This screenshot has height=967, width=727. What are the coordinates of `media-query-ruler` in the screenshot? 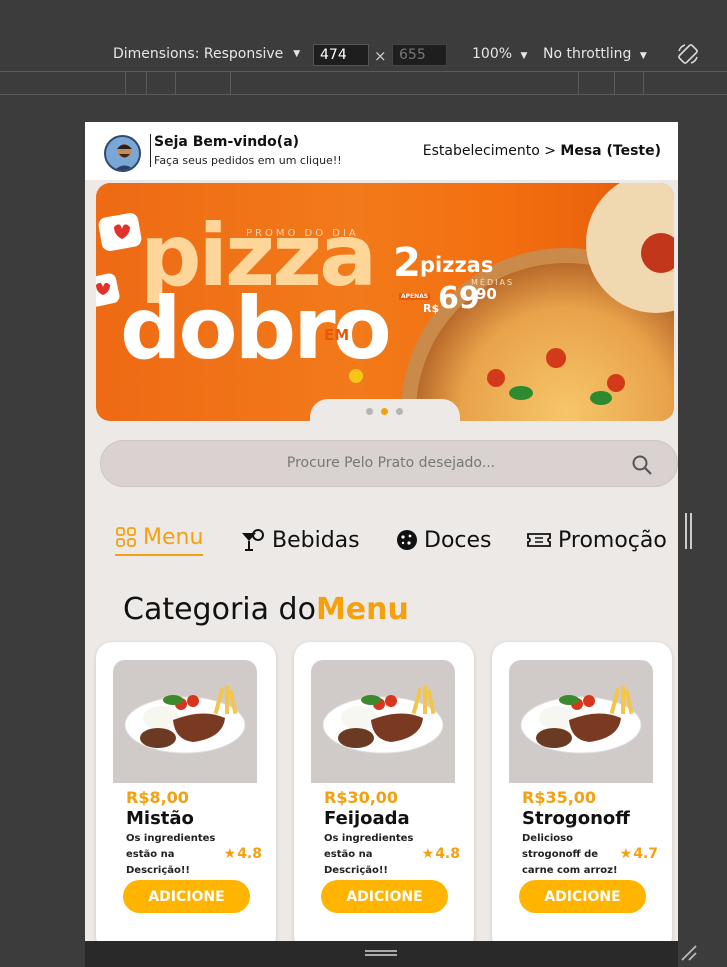 It's located at (363, 83).